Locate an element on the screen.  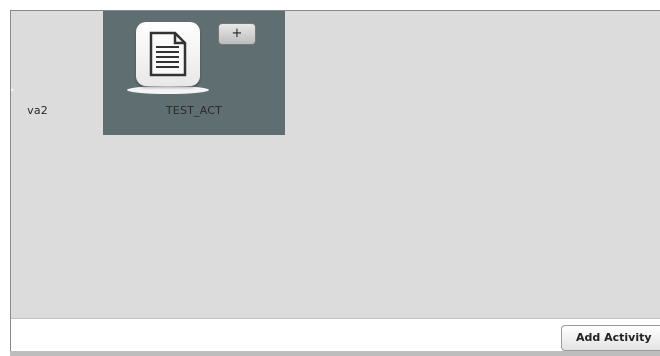
footer-bottom-border is located at coordinates (335, 353).